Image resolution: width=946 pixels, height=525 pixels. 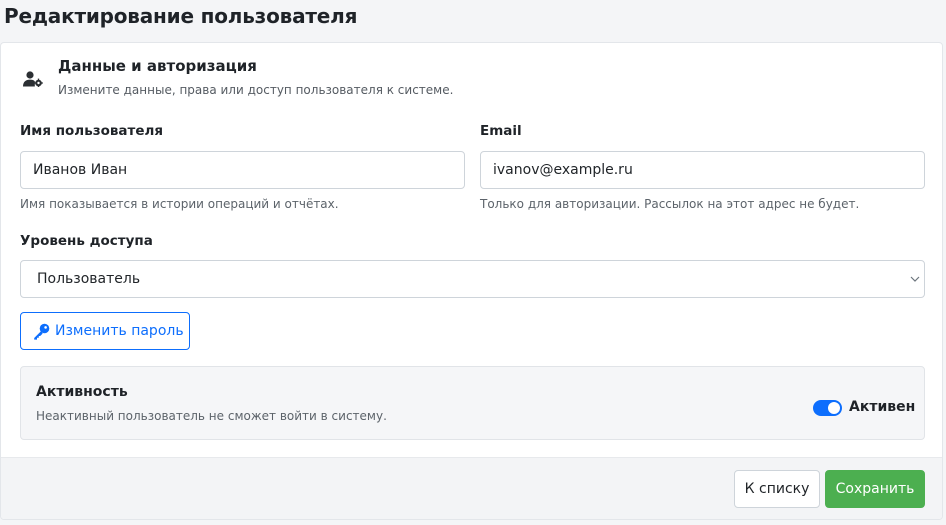 What do you see at coordinates (777, 489) in the screenshot?
I see `back-to-list-button: К списку` at bounding box center [777, 489].